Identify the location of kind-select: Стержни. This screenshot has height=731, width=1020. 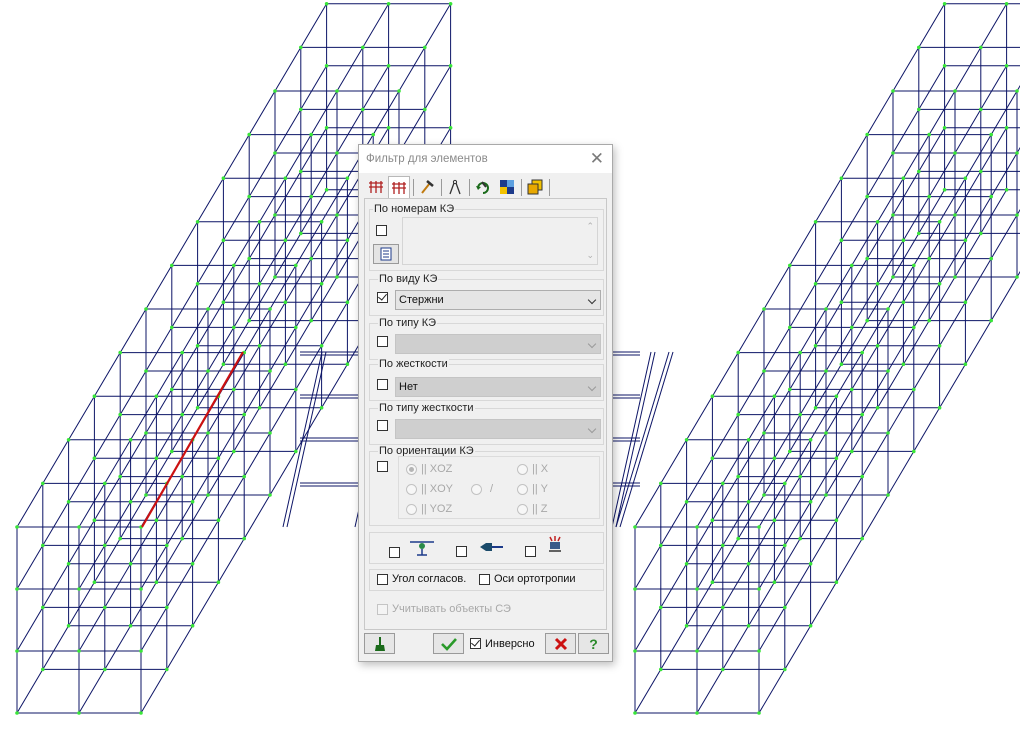
(498, 300).